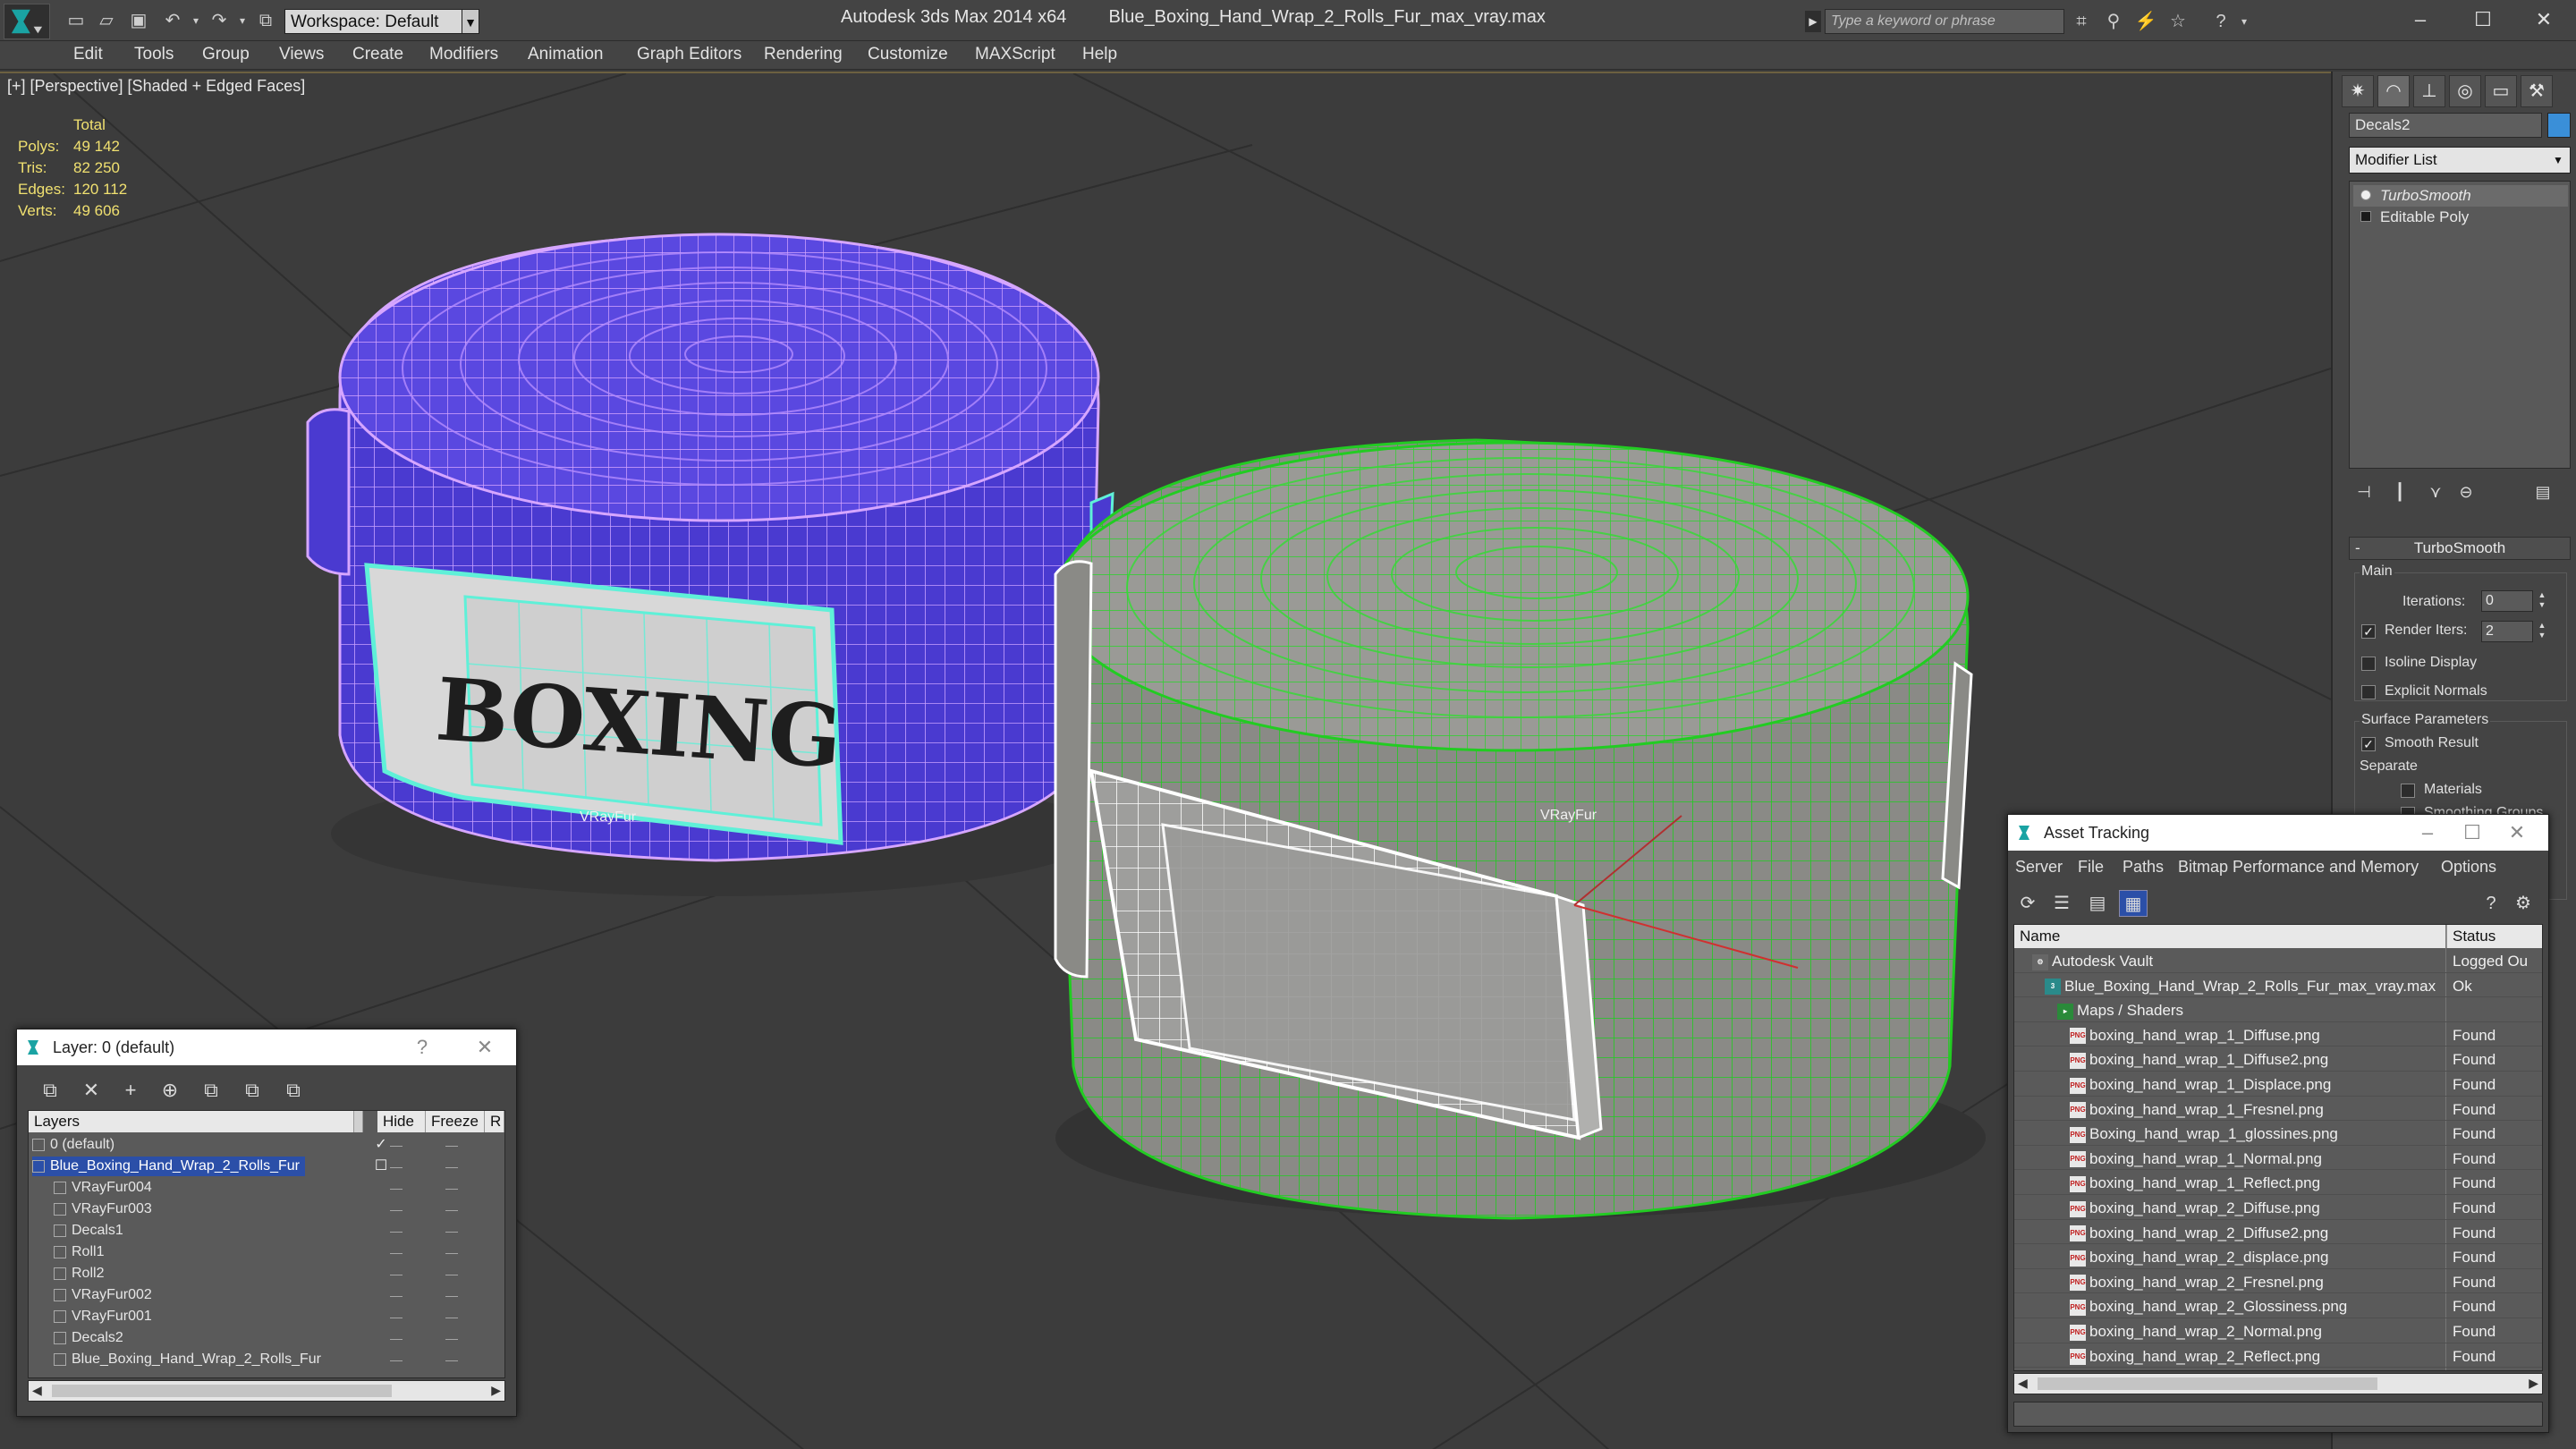  What do you see at coordinates (2435, 491) in the screenshot?
I see `make-unique-icon: ⋎` at bounding box center [2435, 491].